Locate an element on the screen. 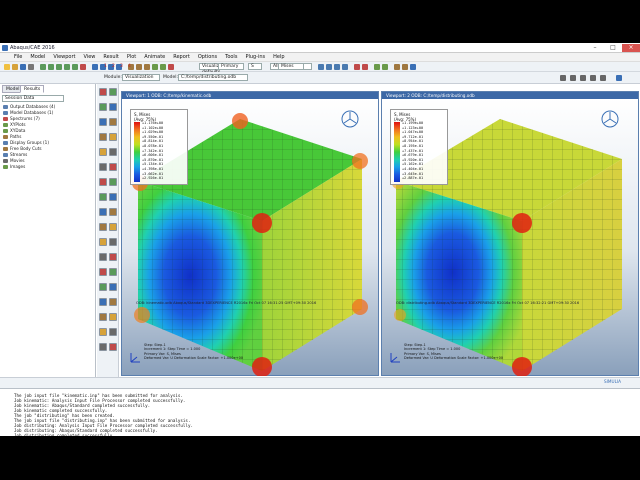 Image resolution: width=640 pixels, height=480 pixels. viewport-link-icon is located at coordinates (103, 317).